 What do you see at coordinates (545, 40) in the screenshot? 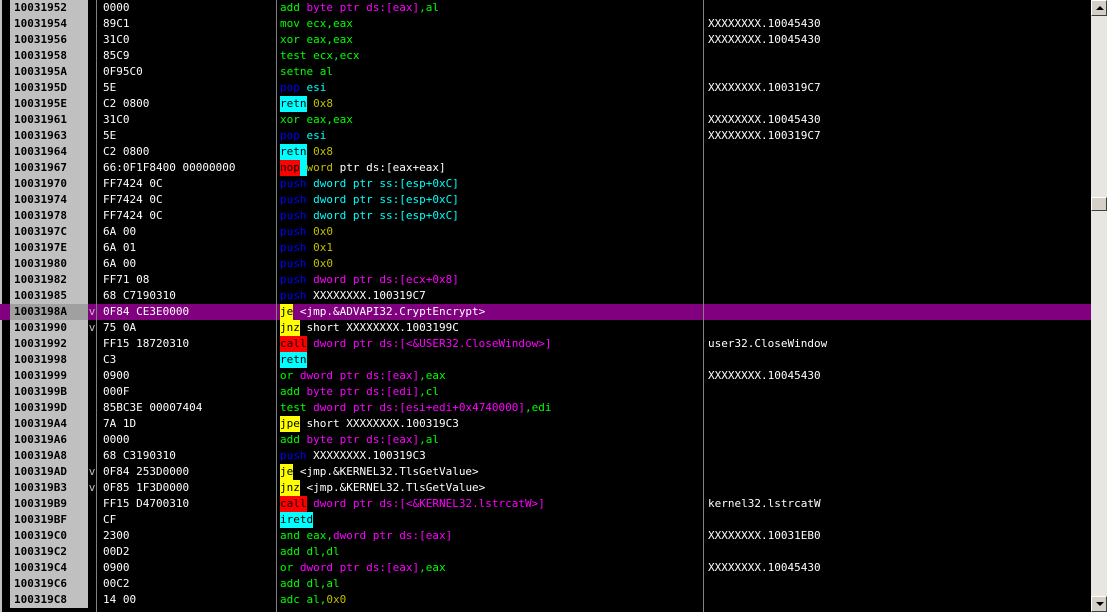
I see `instruction-row: 10031956 31C0 xor eax,eax XXXXXXXX.10045430` at bounding box center [545, 40].